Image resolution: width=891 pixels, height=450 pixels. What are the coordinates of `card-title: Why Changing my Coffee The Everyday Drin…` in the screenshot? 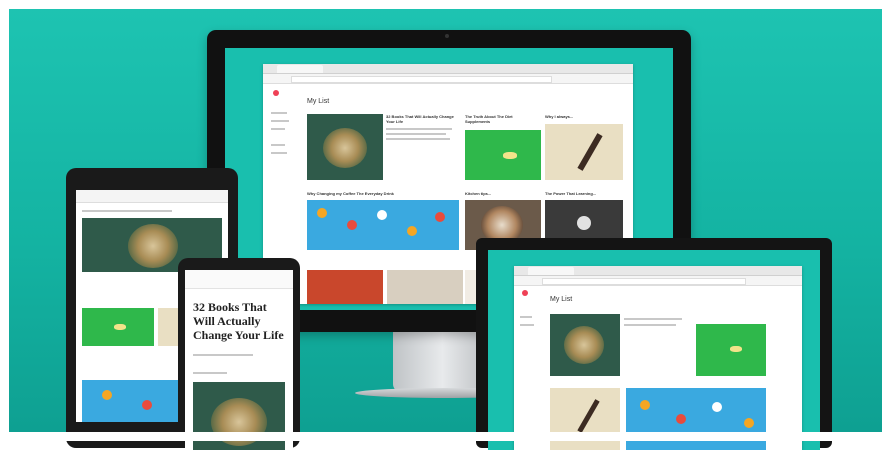 It's located at (382, 193).